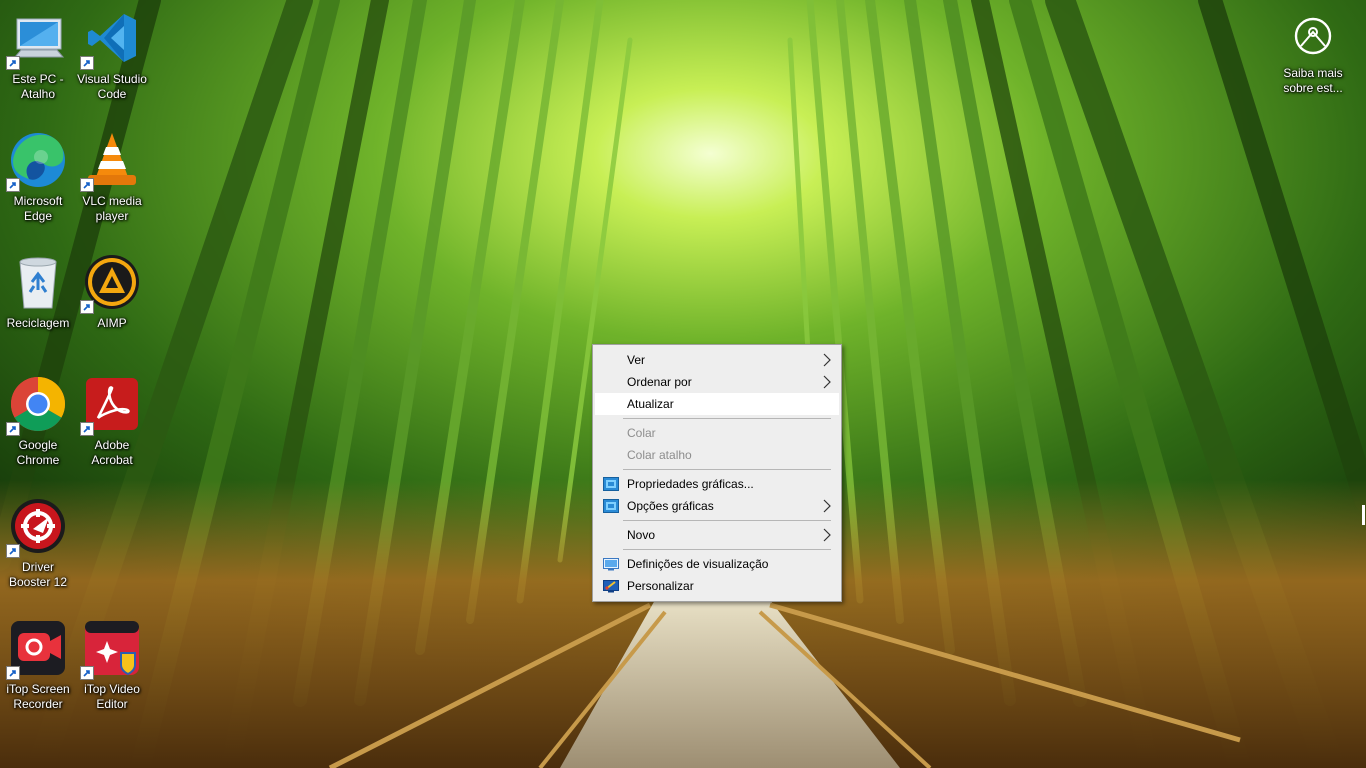  Describe the element at coordinates (717, 404) in the screenshot. I see `menu-item-atualizar: Atualizar` at that location.